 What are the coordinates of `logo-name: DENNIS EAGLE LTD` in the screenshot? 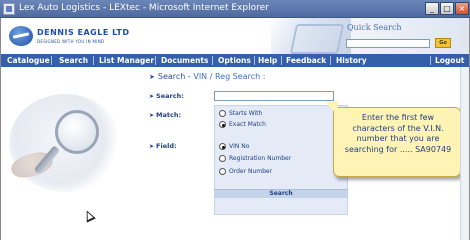 It's located at (83, 32).